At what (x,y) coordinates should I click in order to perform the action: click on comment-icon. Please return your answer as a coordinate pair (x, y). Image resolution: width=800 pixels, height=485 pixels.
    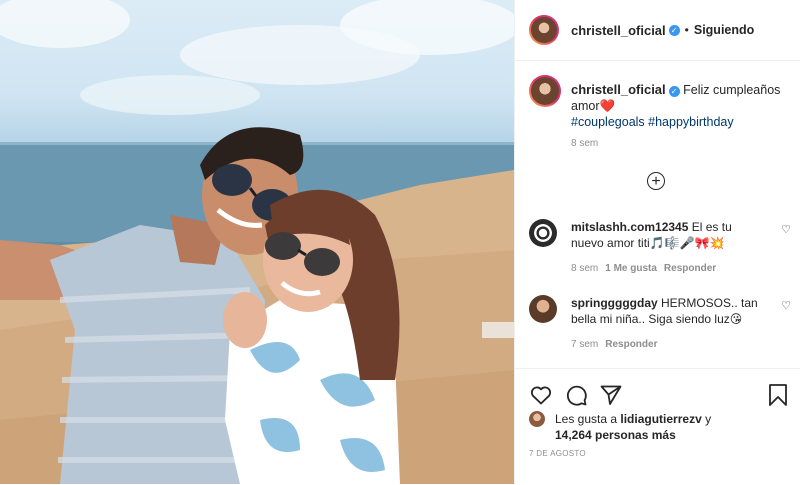
    Looking at the image, I should click on (576, 395).